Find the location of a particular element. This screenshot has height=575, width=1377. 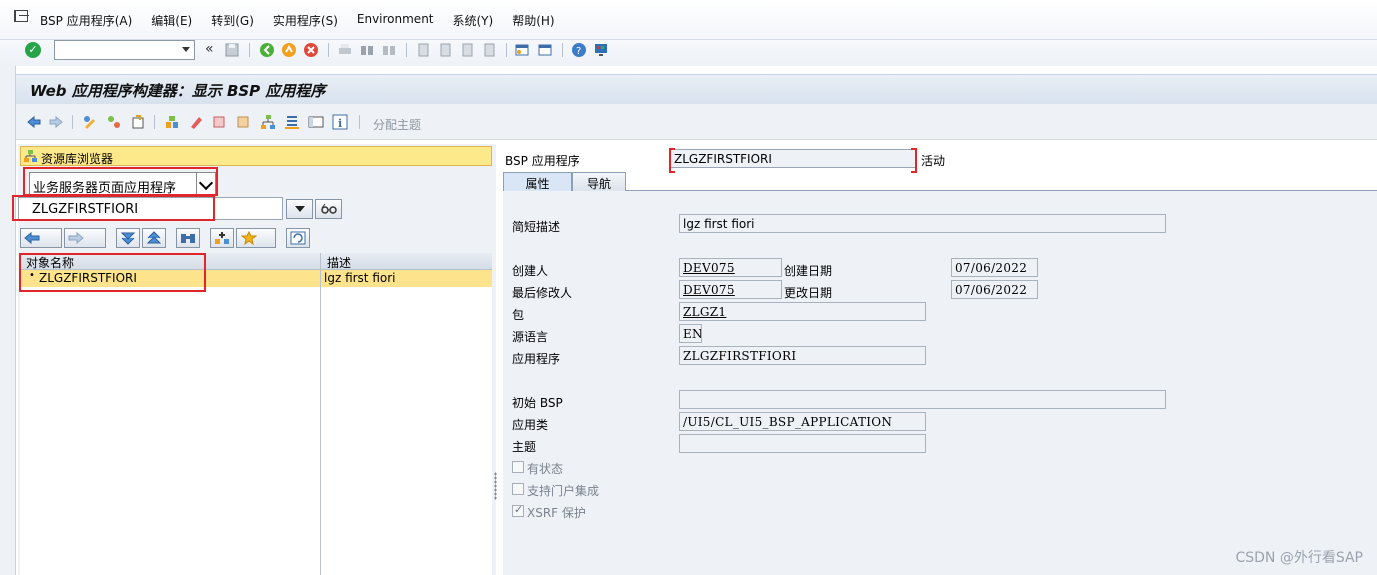

last-page-icon is located at coordinates (489, 50).